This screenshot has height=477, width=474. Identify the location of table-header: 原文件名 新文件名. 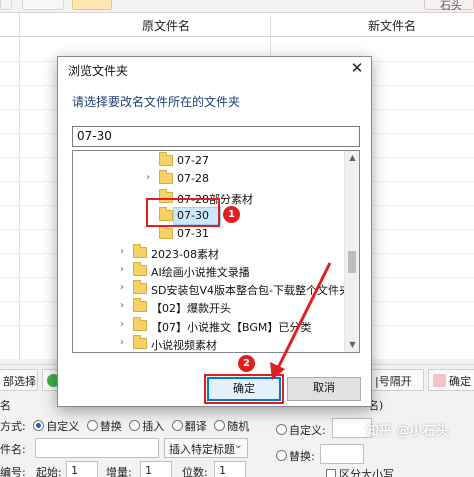
(237, 25).